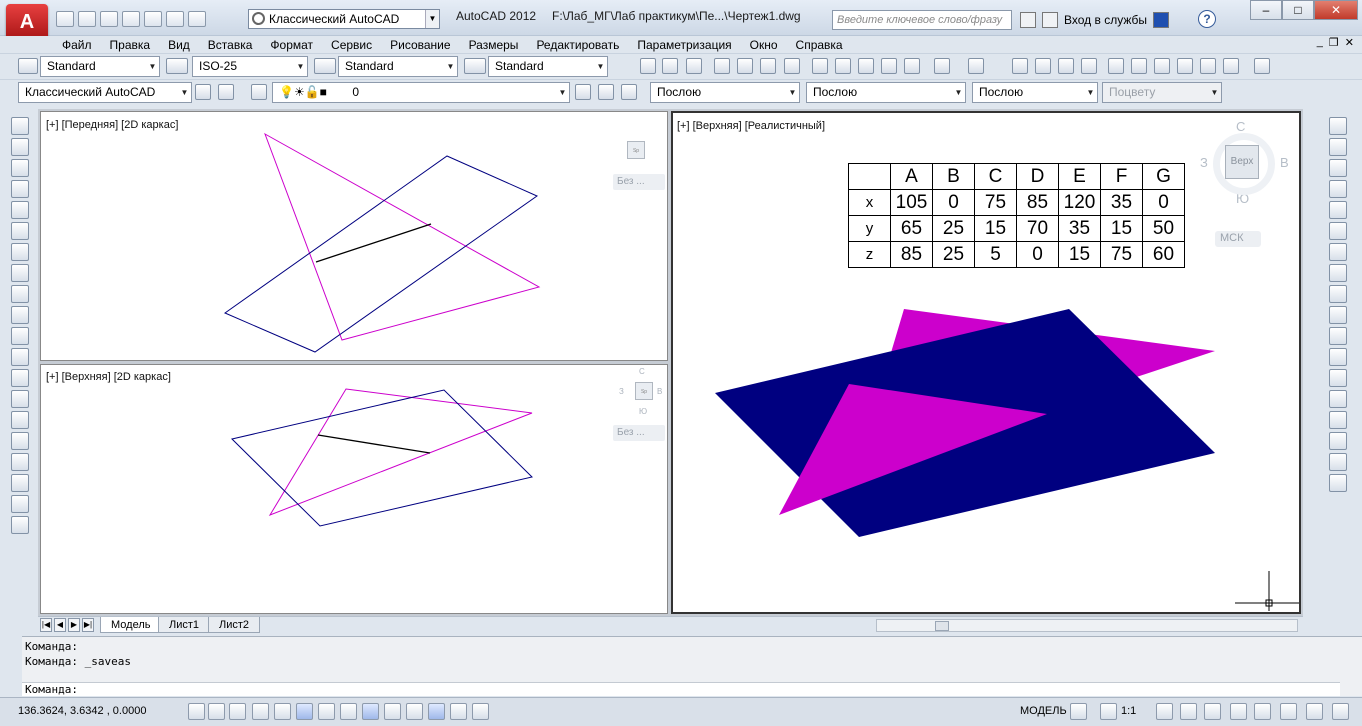 This screenshot has height=726, width=1362. I want to click on object-snap-tracking-icon, so click(348, 711).